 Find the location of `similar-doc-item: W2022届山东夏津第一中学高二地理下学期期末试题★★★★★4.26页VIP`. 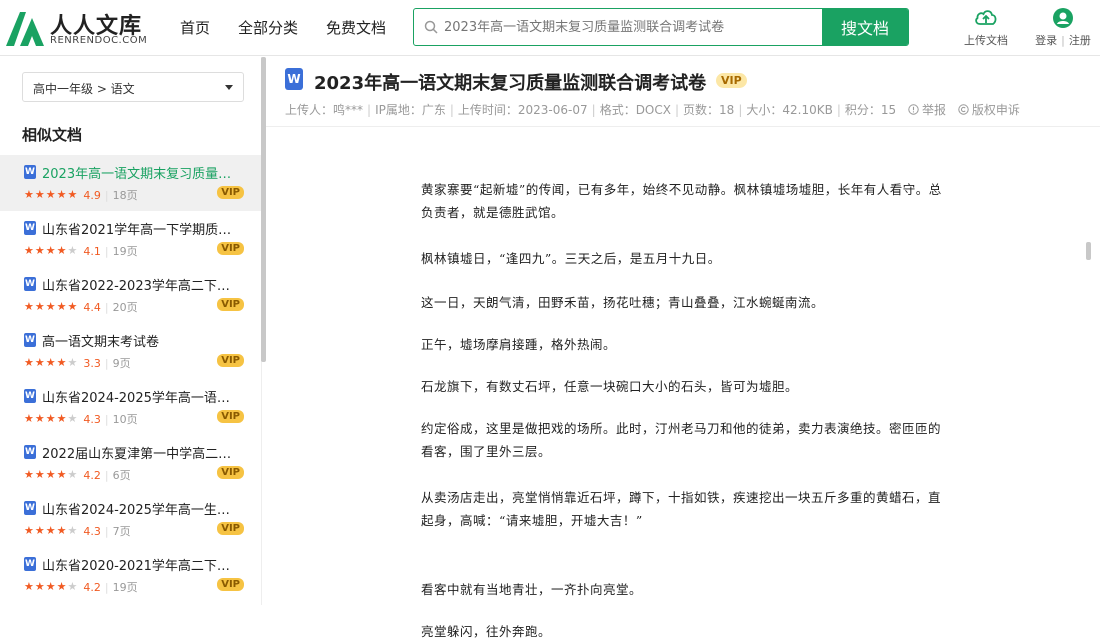

similar-doc-item: W2022届山东夏津第一中学高二地理下学期期末试题★★★★★4.26页VIP is located at coordinates (131, 463).